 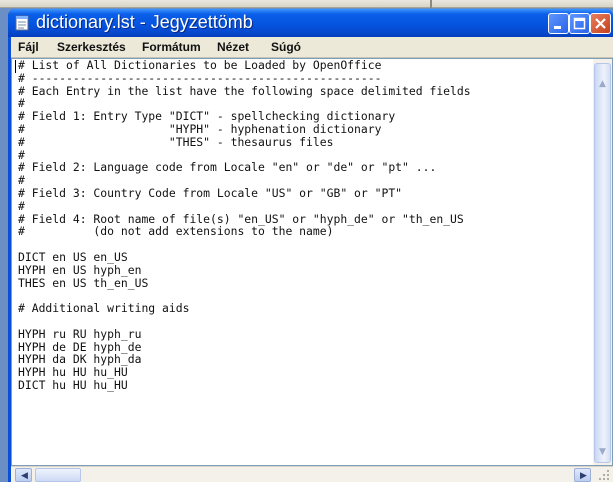 I want to click on text-line: DICT en US en_US, so click(x=73, y=256).